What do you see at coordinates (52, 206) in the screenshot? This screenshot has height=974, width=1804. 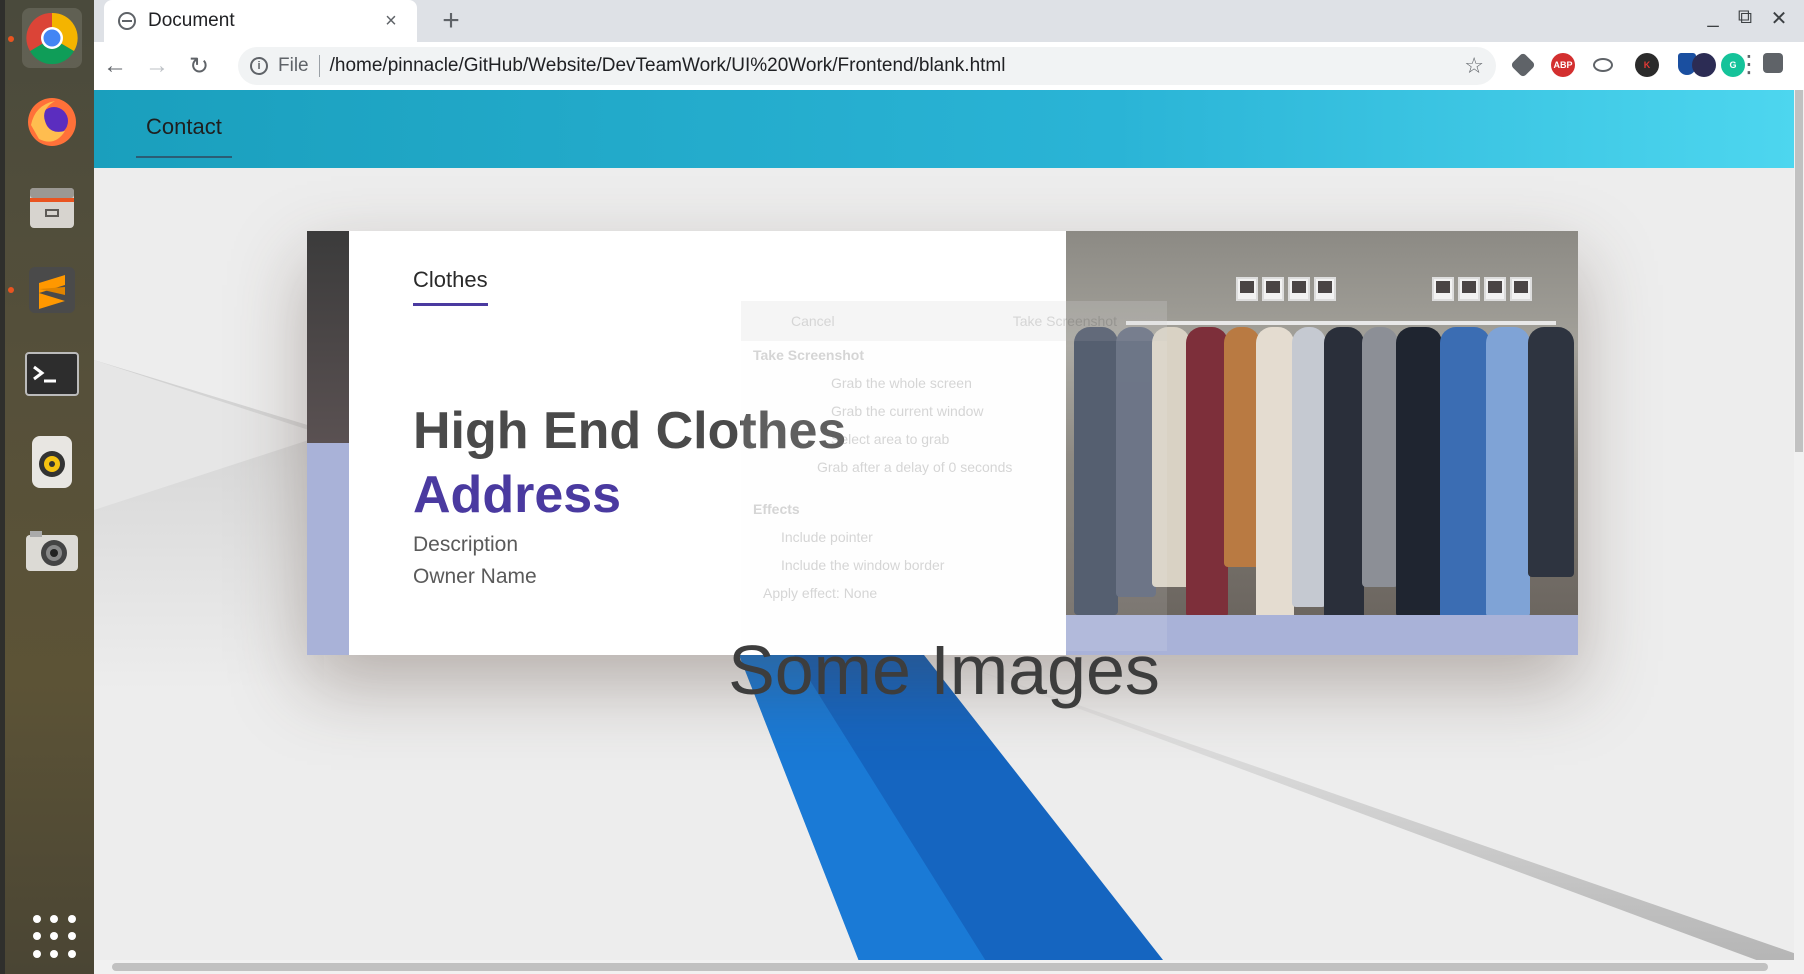 I see `files-icon` at bounding box center [52, 206].